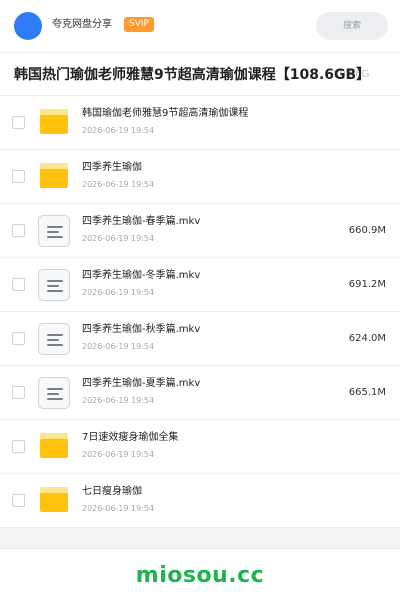  What do you see at coordinates (139, 24) in the screenshot?
I see `svip-badge: SVIP` at bounding box center [139, 24].